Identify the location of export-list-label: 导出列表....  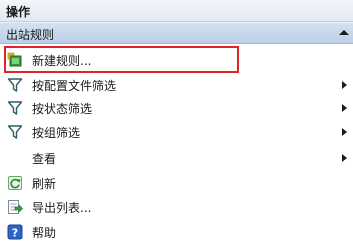
(62, 208).